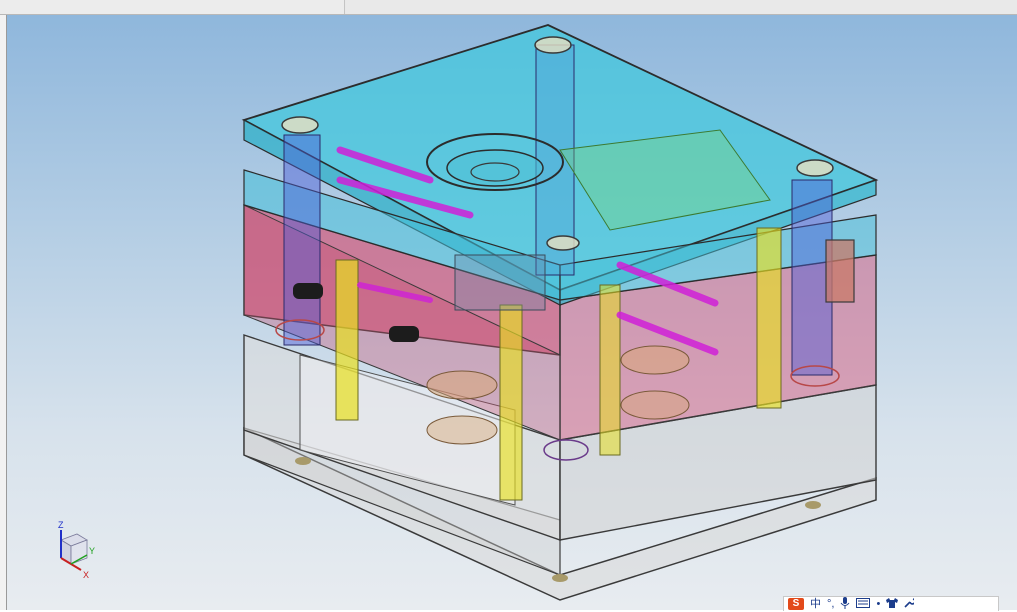 Image resolution: width=1017 pixels, height=612 pixels. What do you see at coordinates (500, 282) in the screenshot?
I see `core-block` at bounding box center [500, 282].